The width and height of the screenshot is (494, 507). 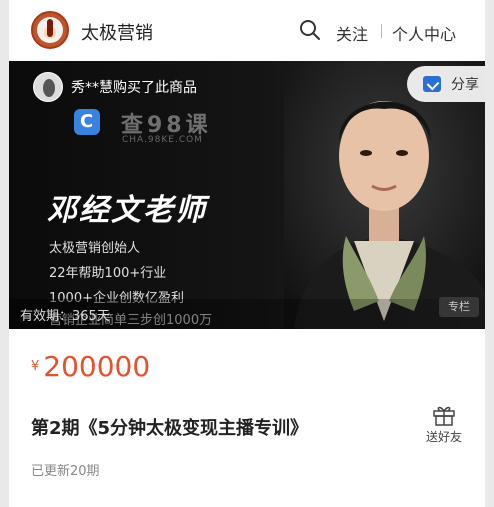 What do you see at coordinates (170, 428) in the screenshot?
I see `product-title: 第2期《5分钟太极变现主播专训》` at bounding box center [170, 428].